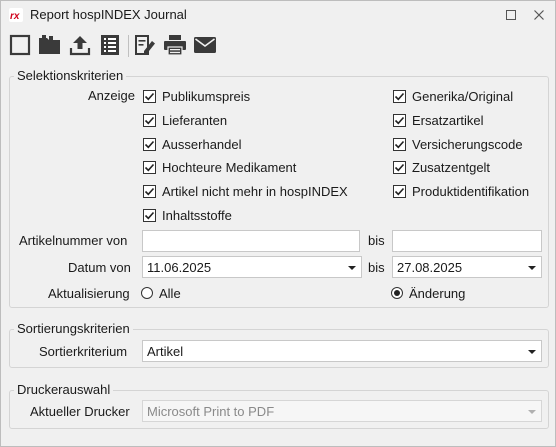 The image size is (556, 447). I want to click on datum-label: Datum von, so click(99, 267).